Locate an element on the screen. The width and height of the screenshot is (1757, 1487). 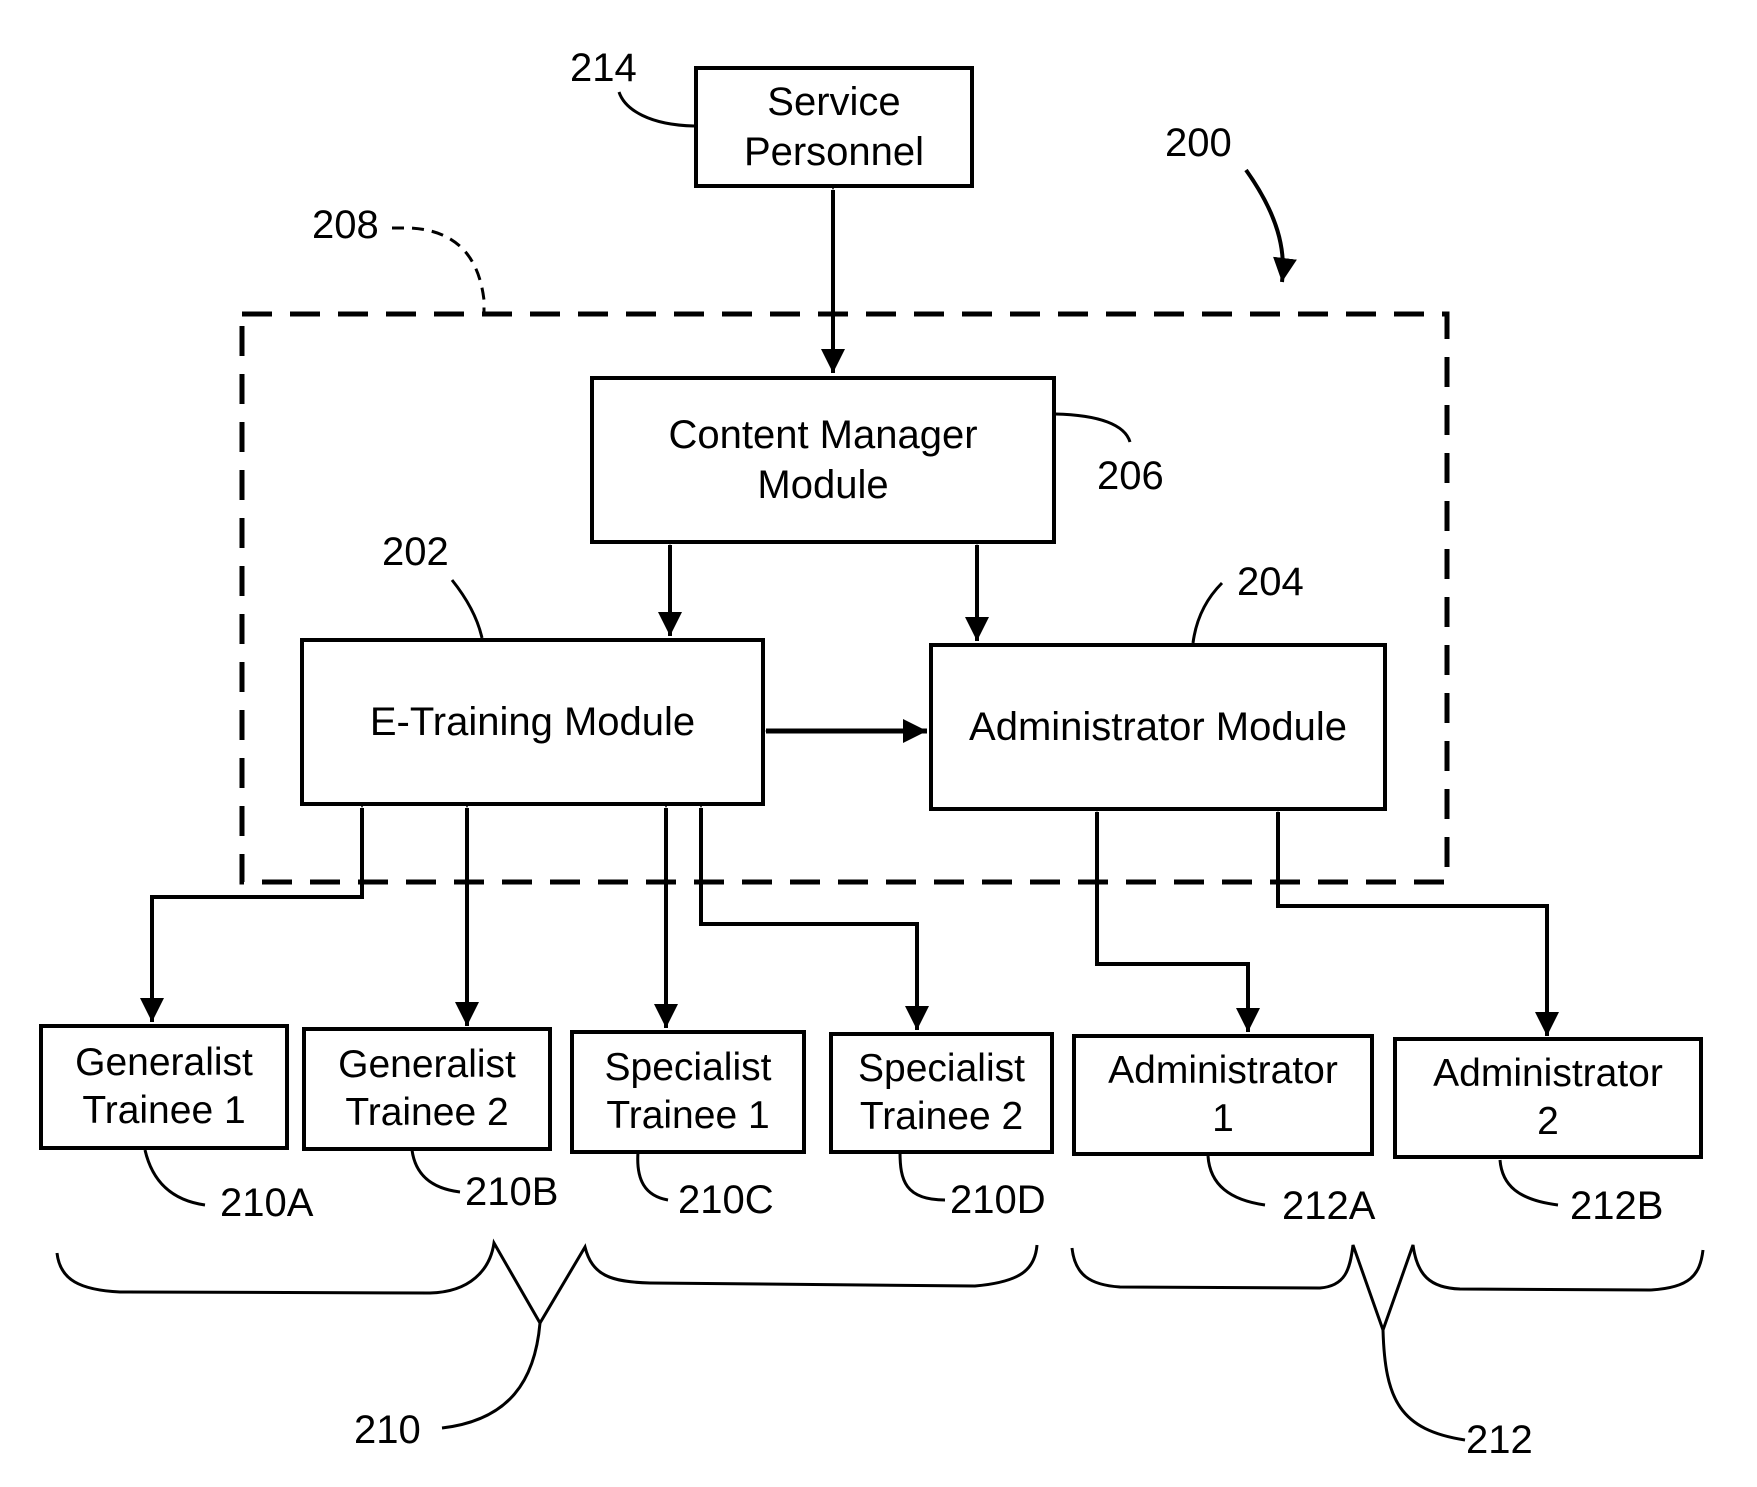
e-training-label: E-Training Module is located at coordinates (532, 722).